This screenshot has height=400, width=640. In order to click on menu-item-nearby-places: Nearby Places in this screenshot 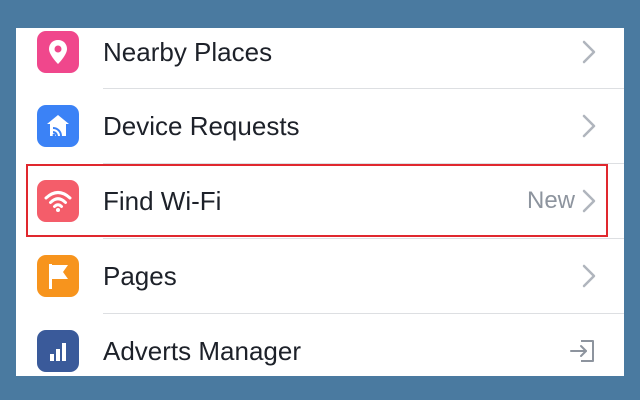, I will do `click(320, 58)`.